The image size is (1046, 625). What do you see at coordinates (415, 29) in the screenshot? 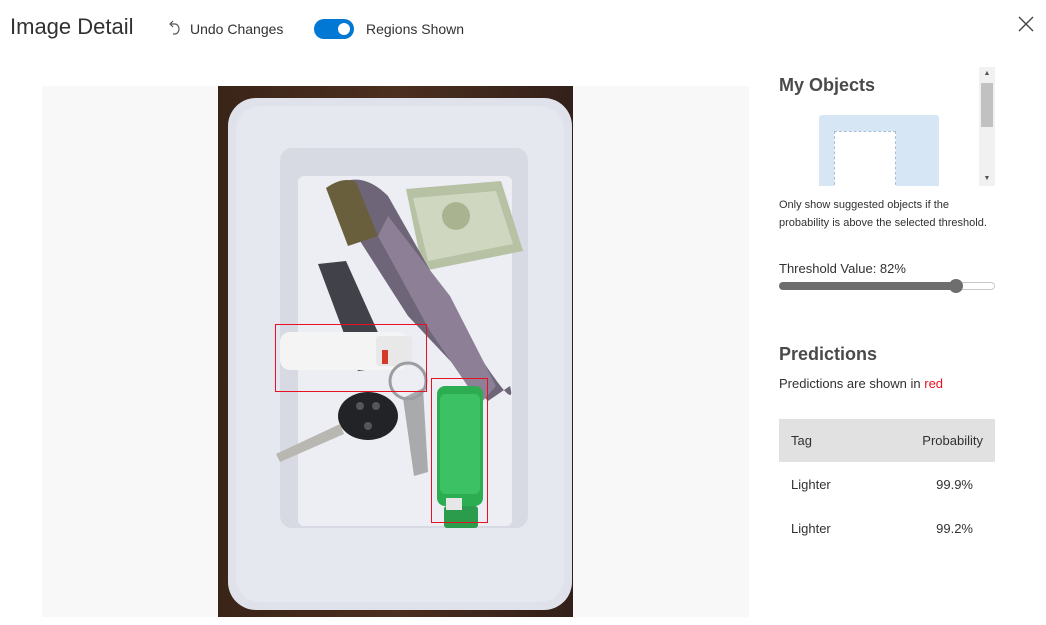
I see `regions-shown-label: Regions Shown` at bounding box center [415, 29].